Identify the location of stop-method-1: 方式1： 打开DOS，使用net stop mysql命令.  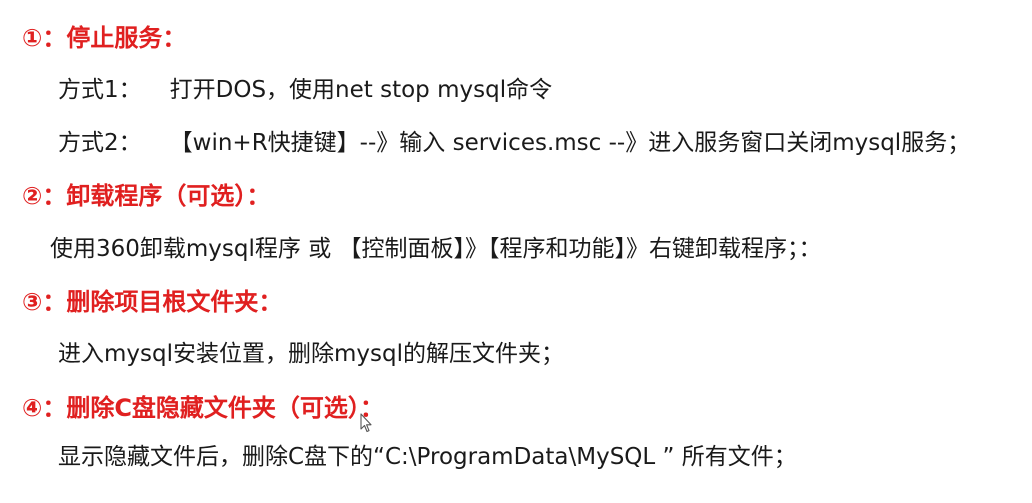
(305, 90).